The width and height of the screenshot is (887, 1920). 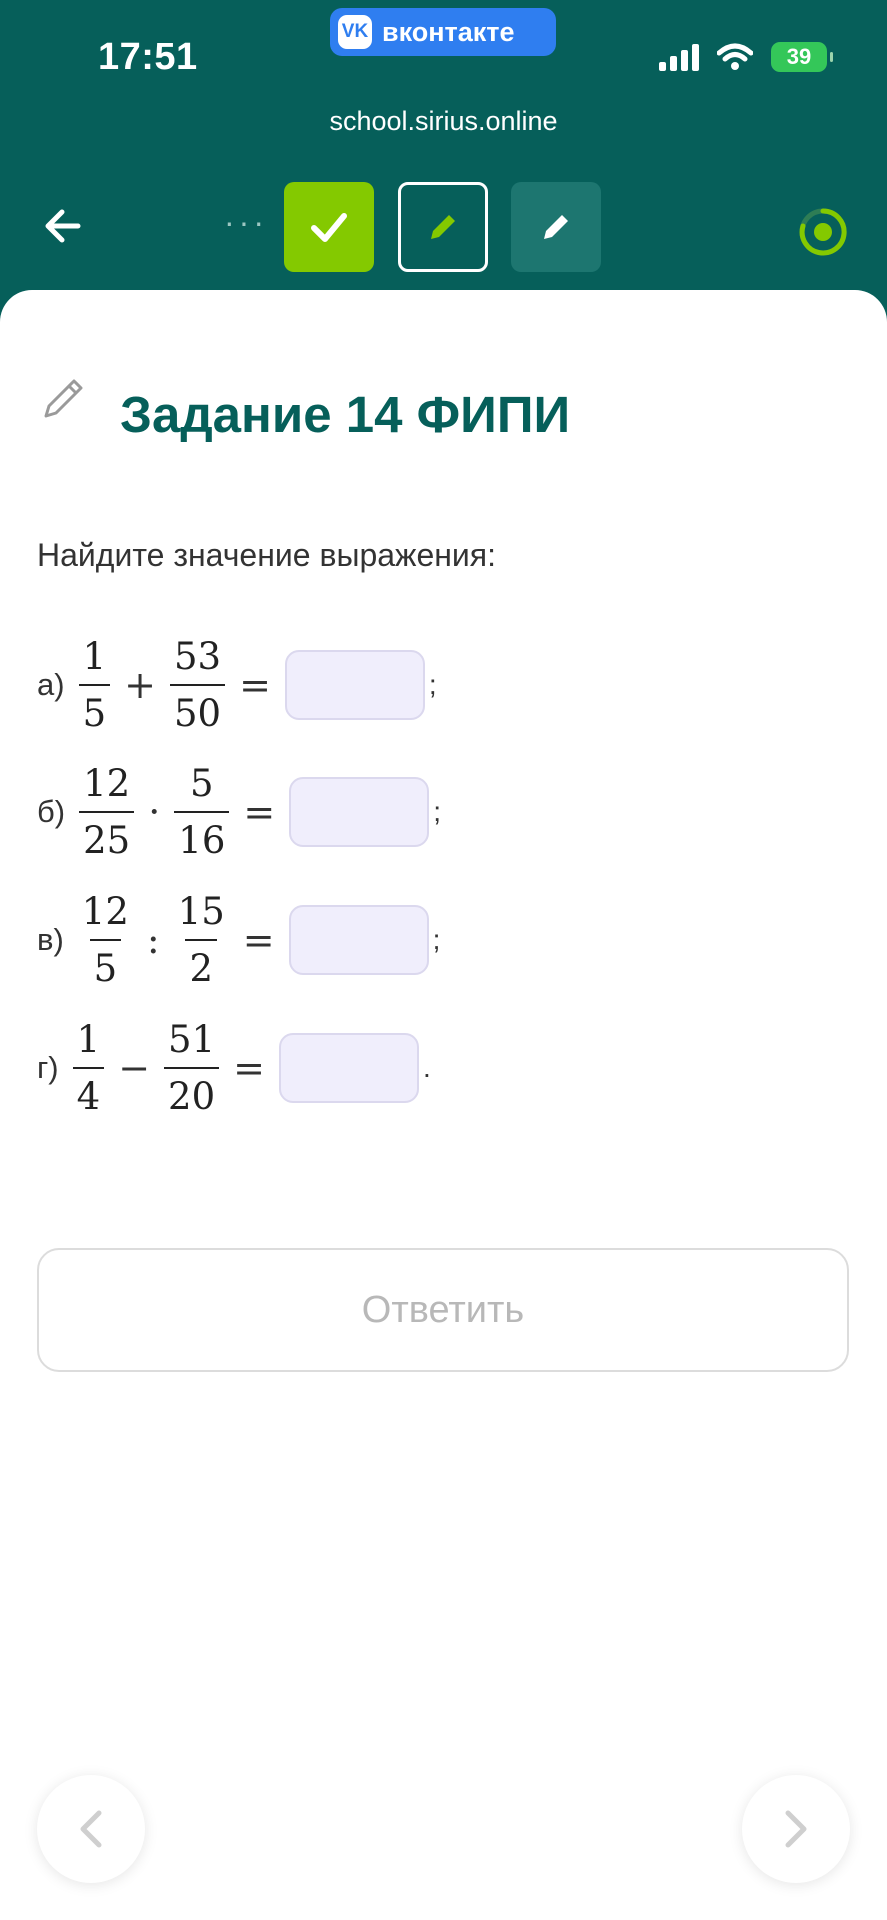 I want to click on denominator: 50, so click(x=197, y=709).